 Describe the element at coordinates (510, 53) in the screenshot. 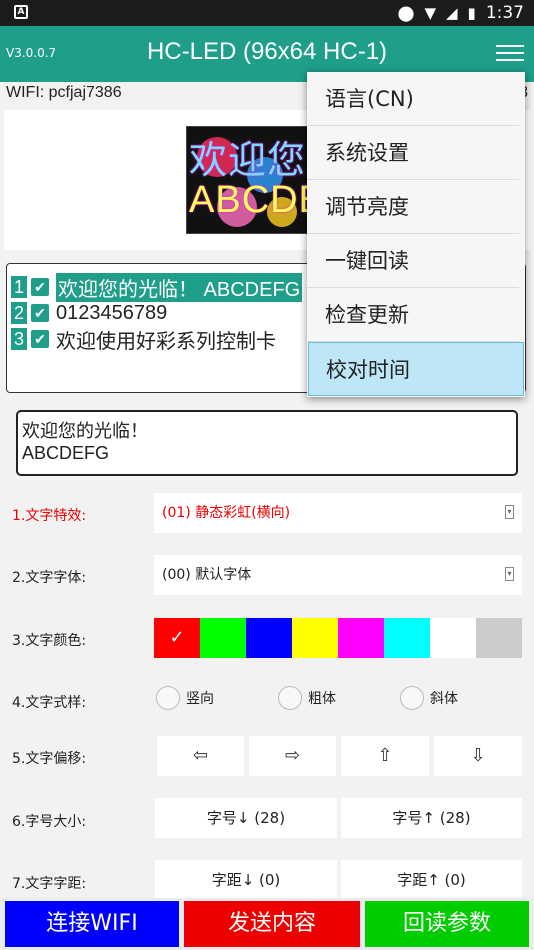

I see `hamburger-icon` at that location.